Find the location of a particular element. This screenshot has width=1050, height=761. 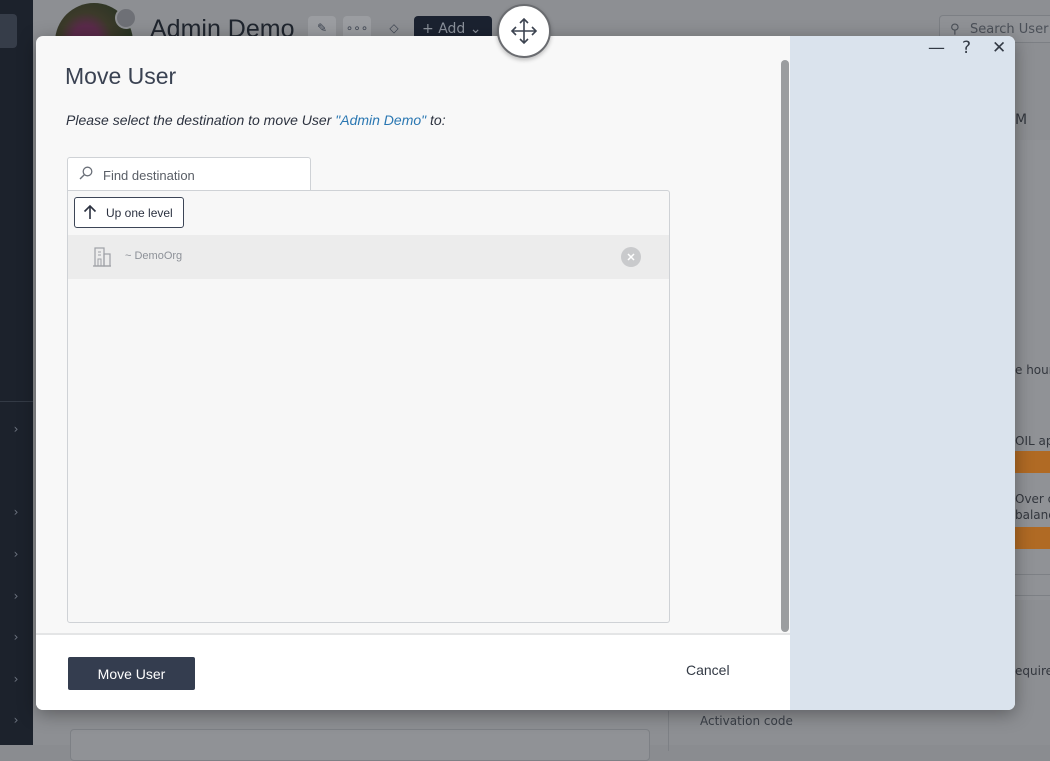

up-one-level-label: Up one level is located at coordinates (139, 213).